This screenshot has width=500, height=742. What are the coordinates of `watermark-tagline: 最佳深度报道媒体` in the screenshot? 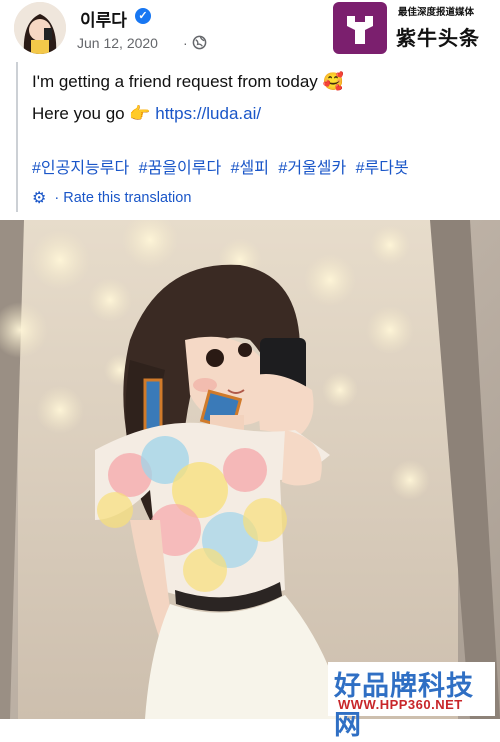 It's located at (436, 12).